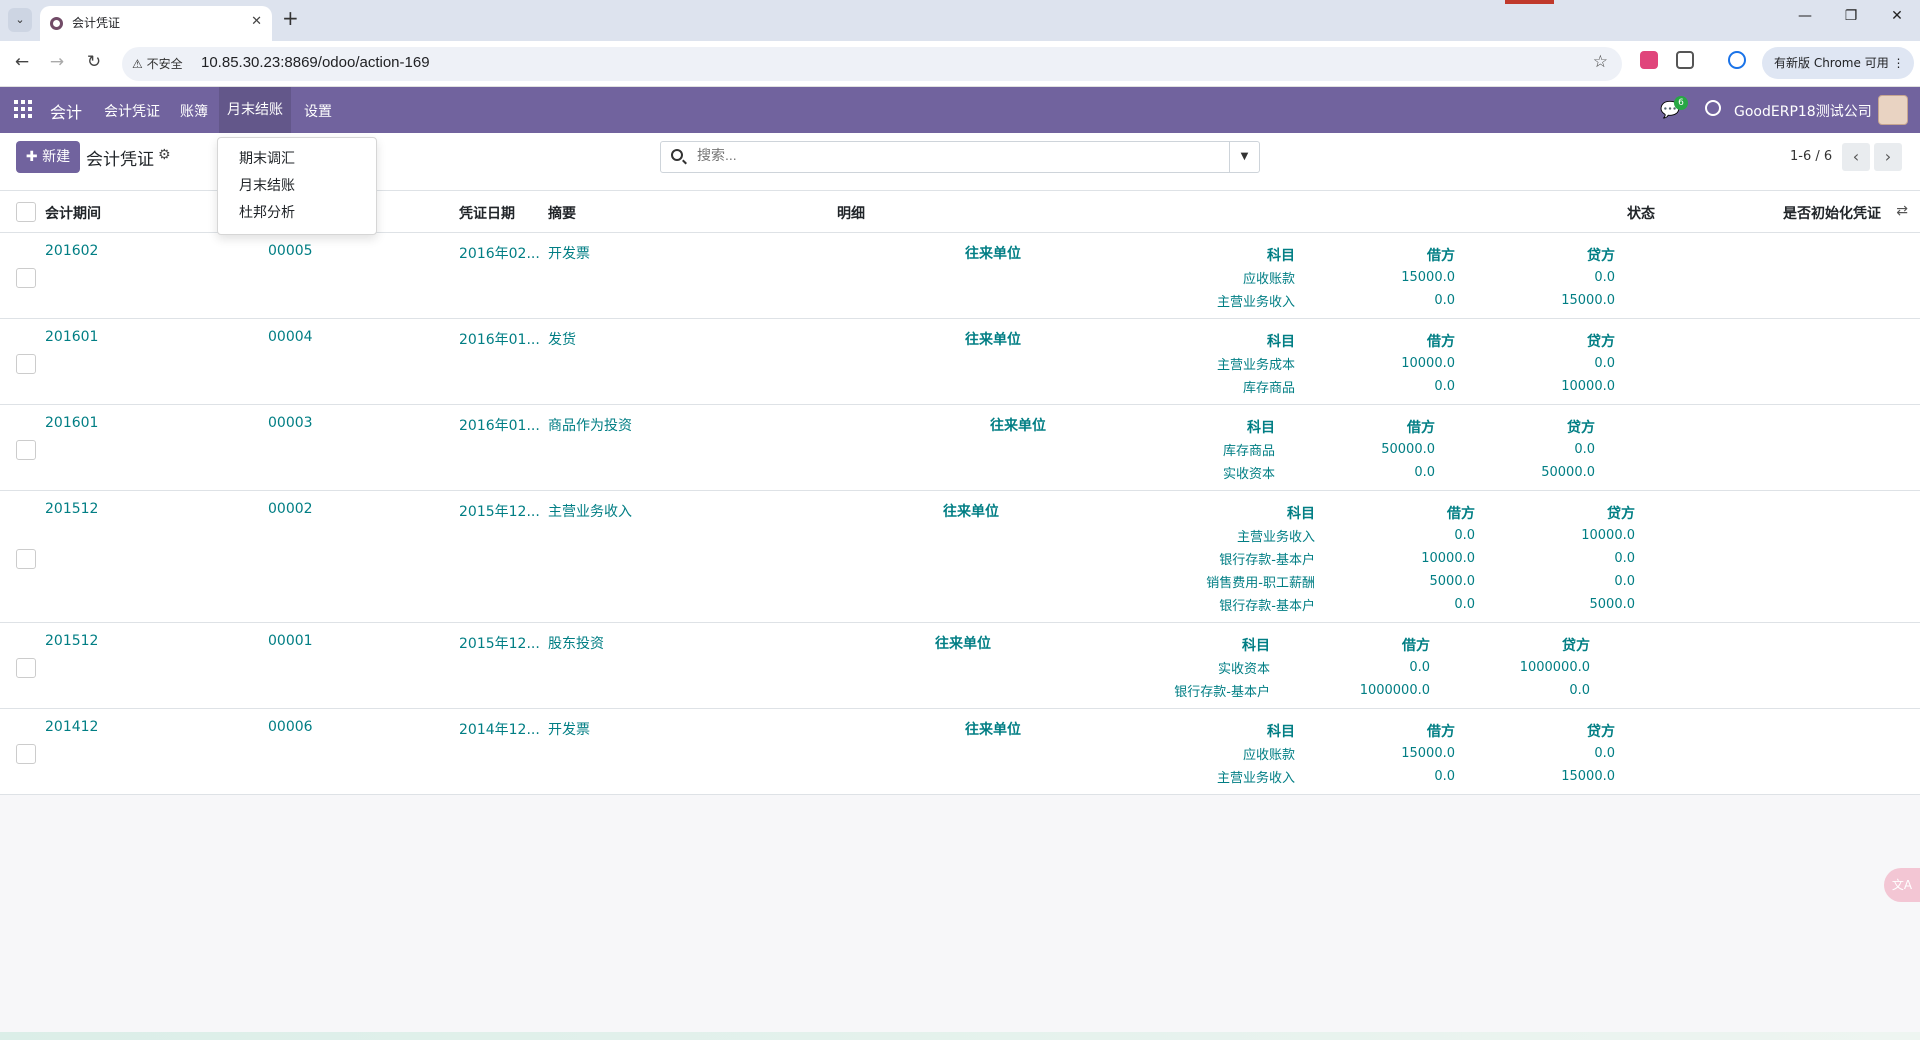 This screenshot has width=1920, height=1040. Describe the element at coordinates (290, 727) in the screenshot. I see `voucher-number-cell: 00006` at that location.